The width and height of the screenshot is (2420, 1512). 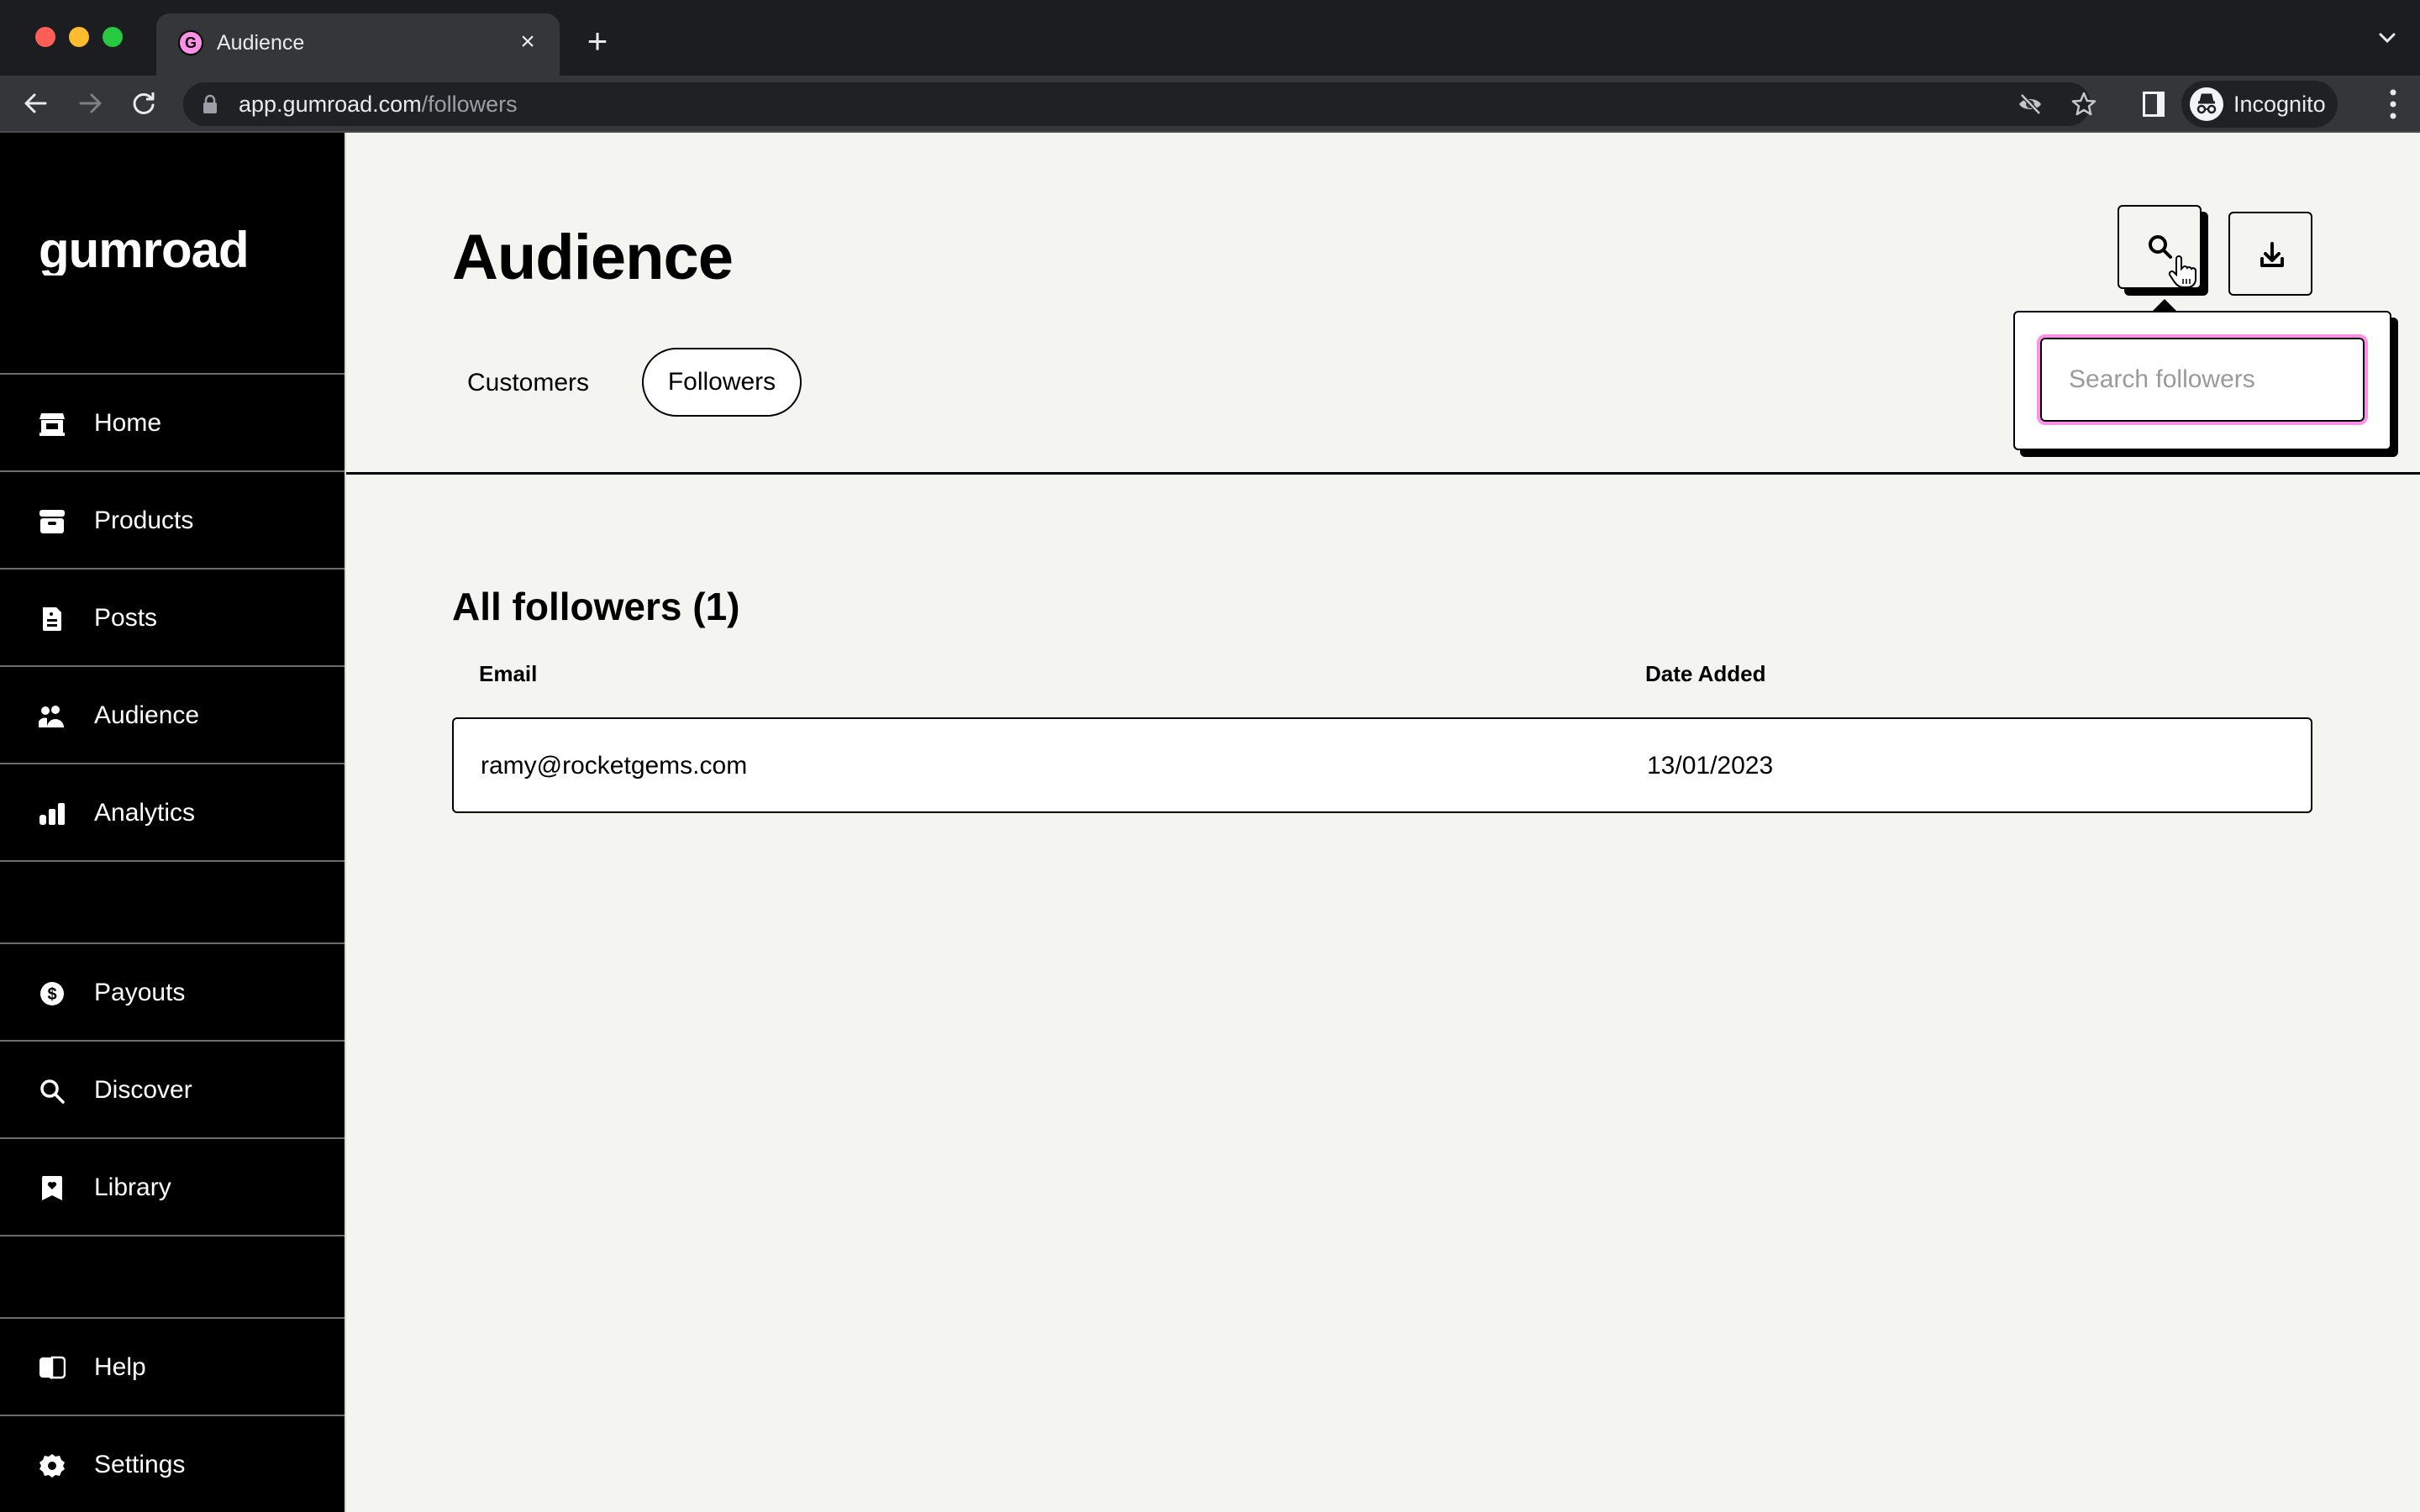 What do you see at coordinates (172, 1366) in the screenshot?
I see `sidebar-item-help: Help` at bounding box center [172, 1366].